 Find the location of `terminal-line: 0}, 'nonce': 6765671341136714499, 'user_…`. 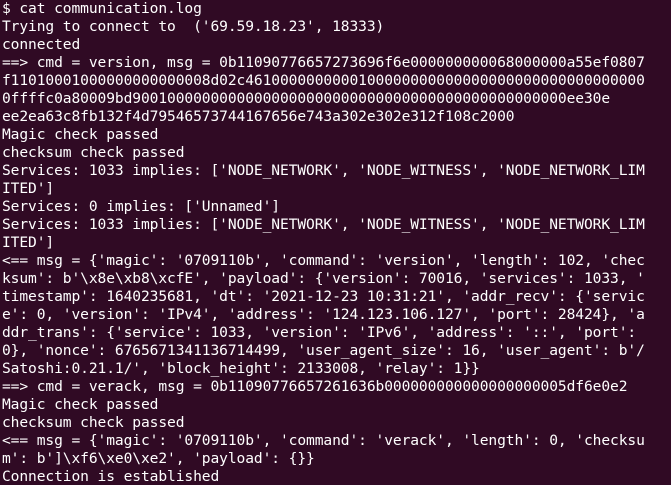

terminal-line: 0}, 'nonce': 6765671341136714499, 'user_… is located at coordinates (323, 350).